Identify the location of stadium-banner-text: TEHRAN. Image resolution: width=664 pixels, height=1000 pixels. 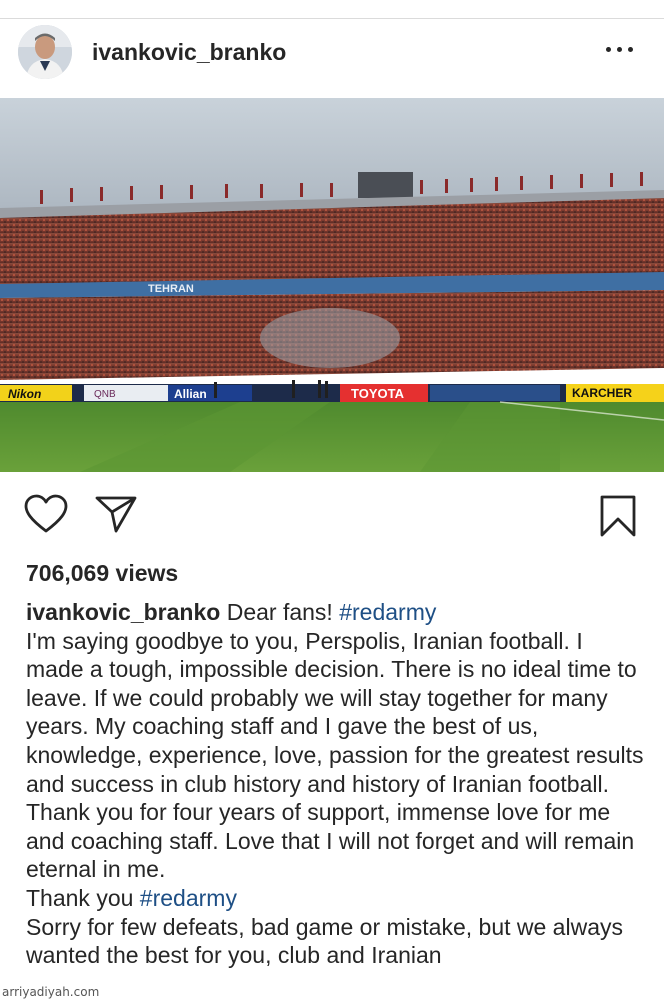
(171, 289).